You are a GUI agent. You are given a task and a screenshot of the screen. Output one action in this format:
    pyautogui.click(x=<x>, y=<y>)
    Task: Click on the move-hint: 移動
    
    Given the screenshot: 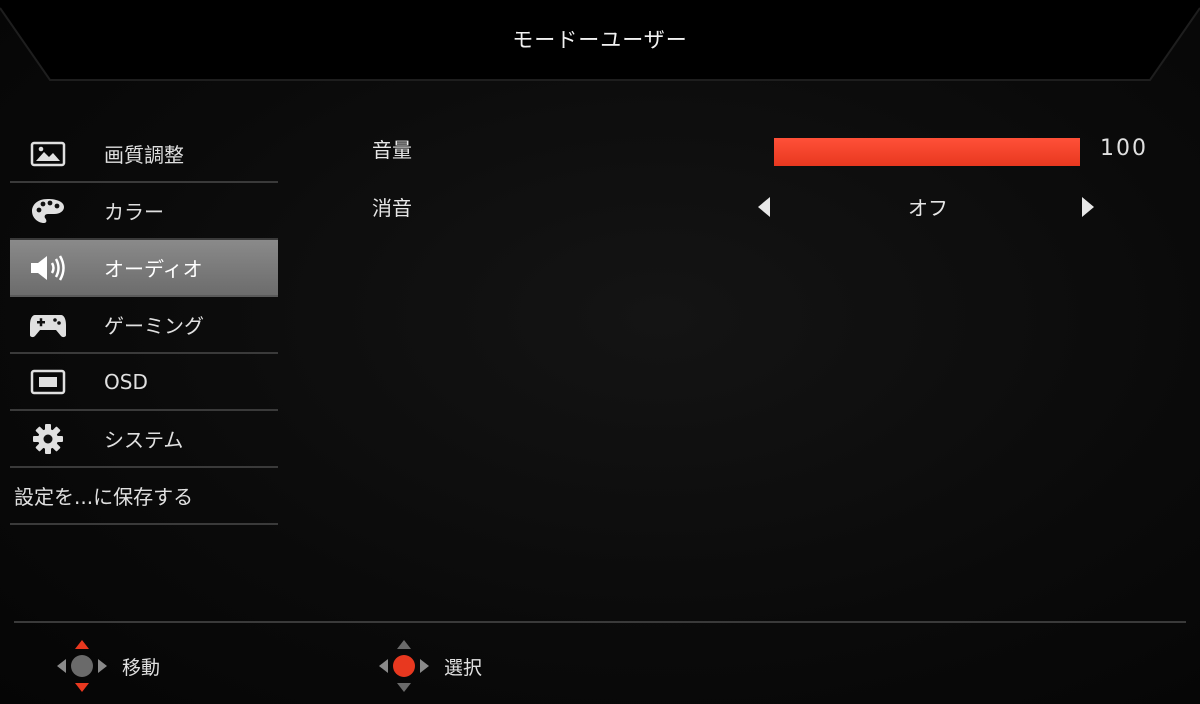 What is the action you would take?
    pyautogui.click(x=107, y=666)
    